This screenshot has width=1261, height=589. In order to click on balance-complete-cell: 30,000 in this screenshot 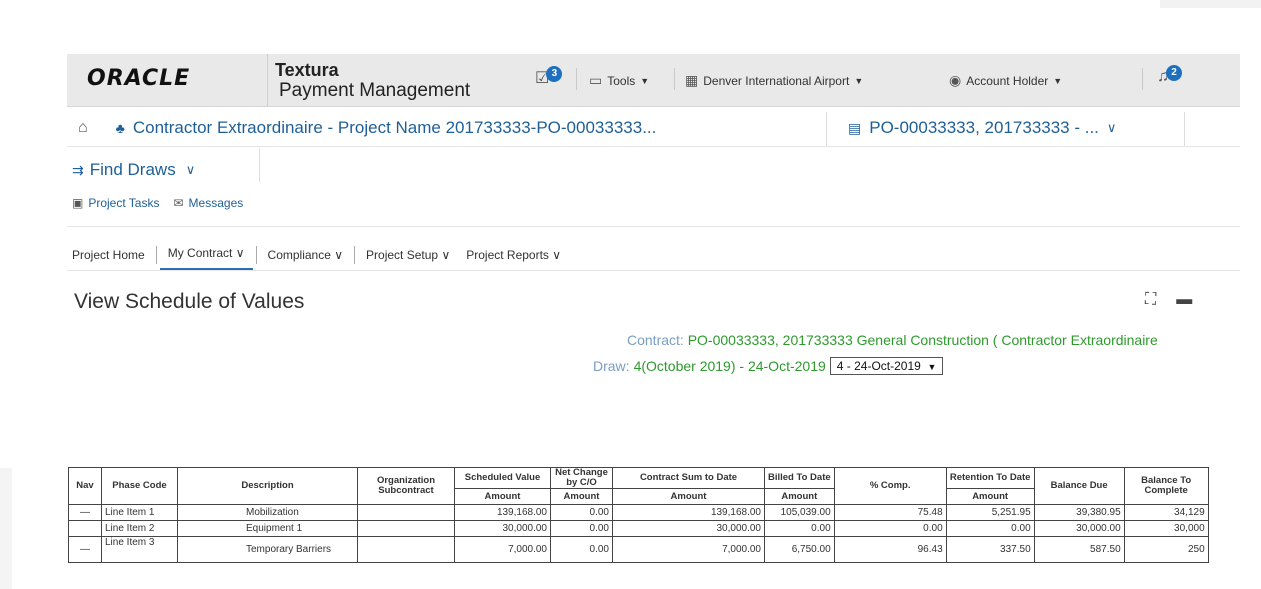, I will do `click(1166, 528)`.